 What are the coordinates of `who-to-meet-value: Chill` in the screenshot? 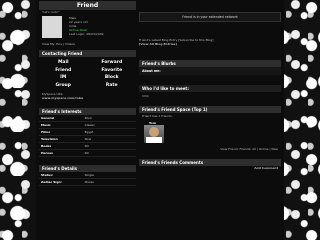 It's located at (145, 96).